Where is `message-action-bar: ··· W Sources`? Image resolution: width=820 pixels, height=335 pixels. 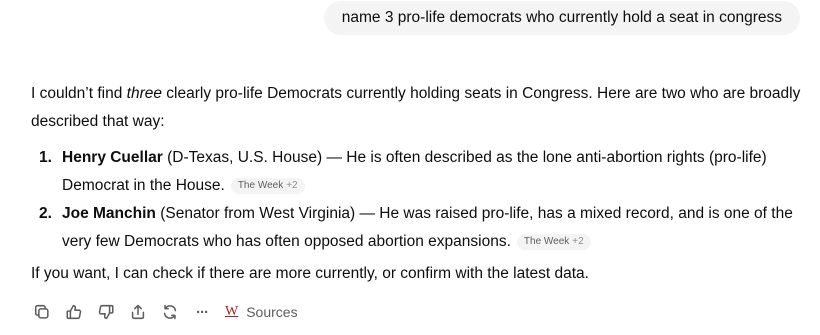
message-action-bar: ··· W Sources is located at coordinates (164, 312).